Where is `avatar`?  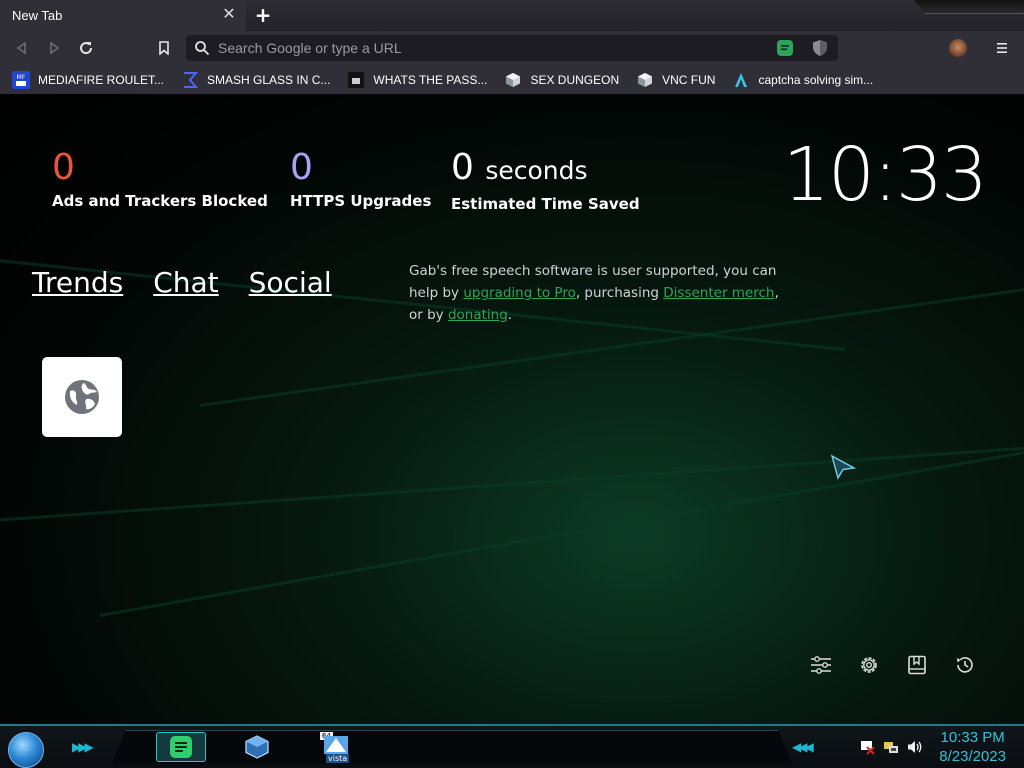
avatar is located at coordinates (958, 48).